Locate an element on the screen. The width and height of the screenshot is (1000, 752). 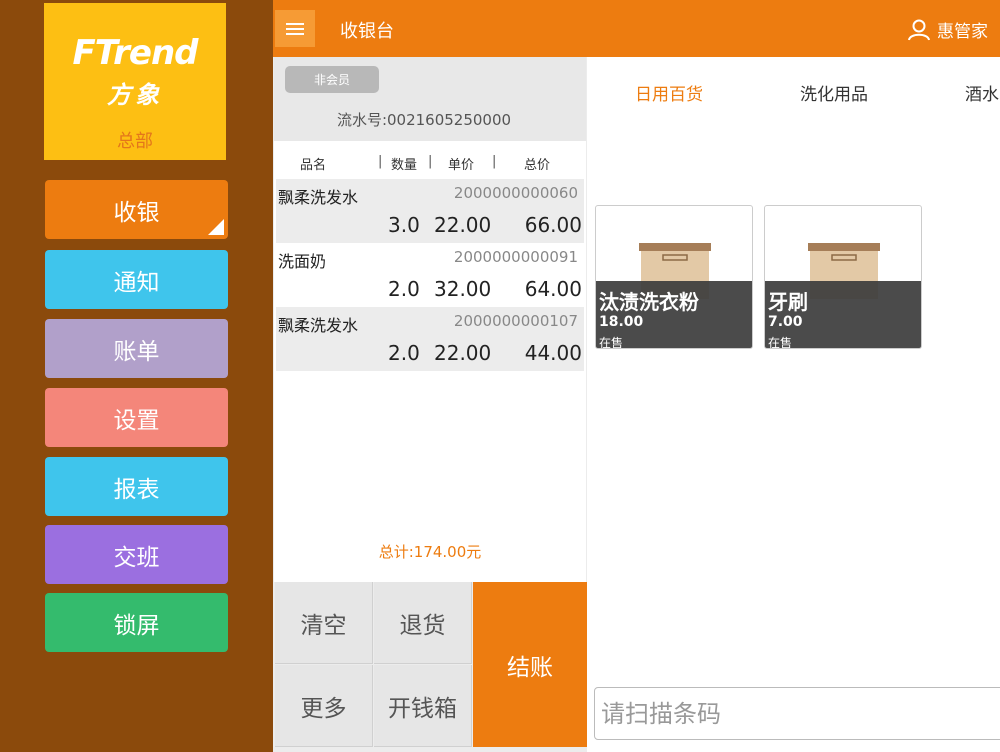
active-corner-icon is located at coordinates (216, 227).